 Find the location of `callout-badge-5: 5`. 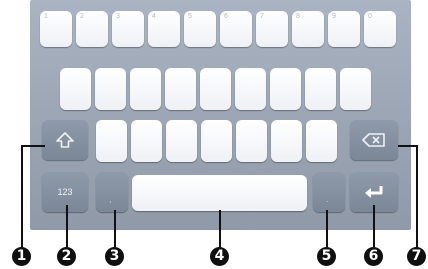

callout-badge-5: 5 is located at coordinates (326, 256).